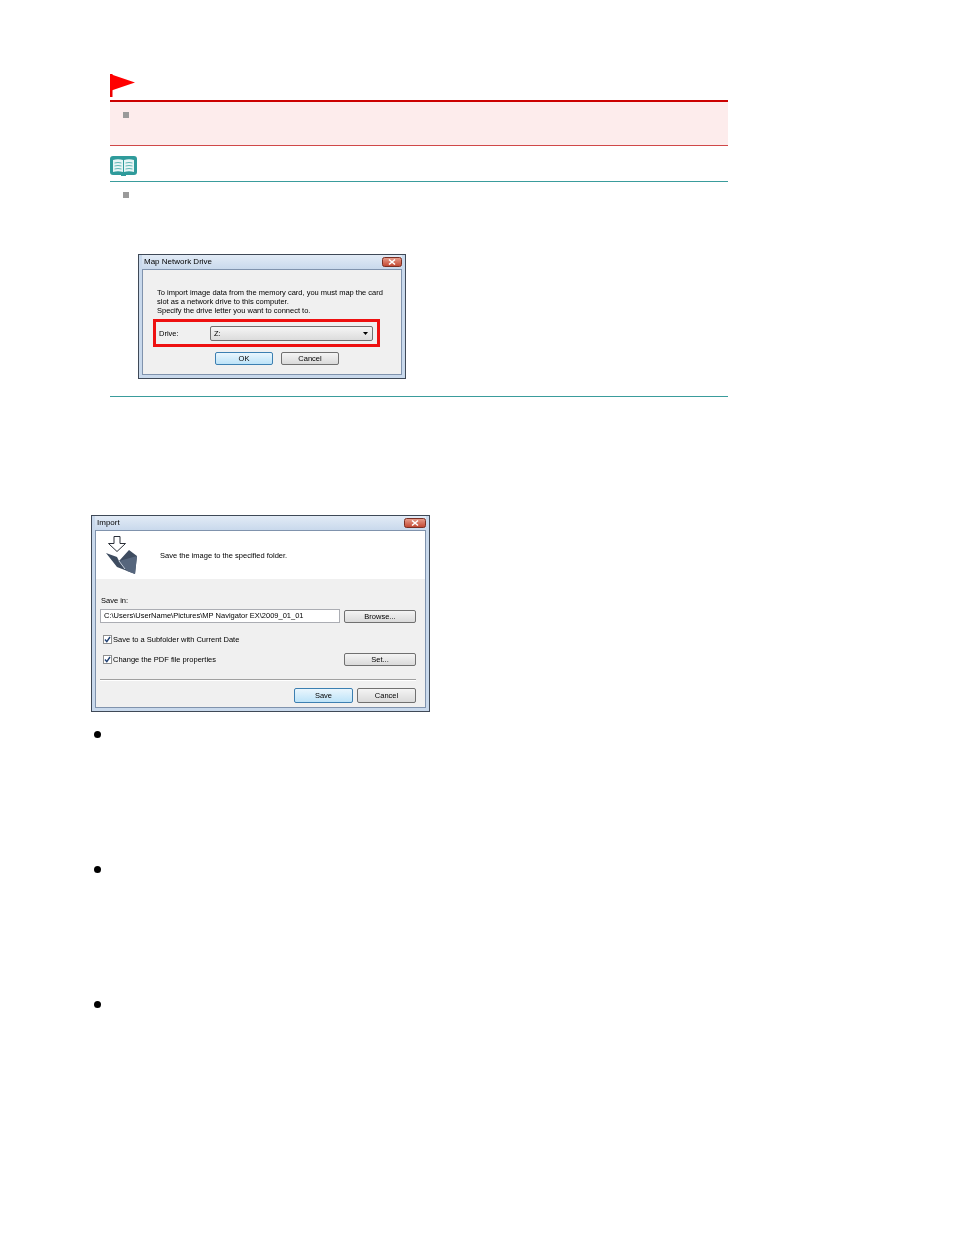 The image size is (954, 1235). Describe the element at coordinates (123, 166) in the screenshot. I see `book-icon` at that location.